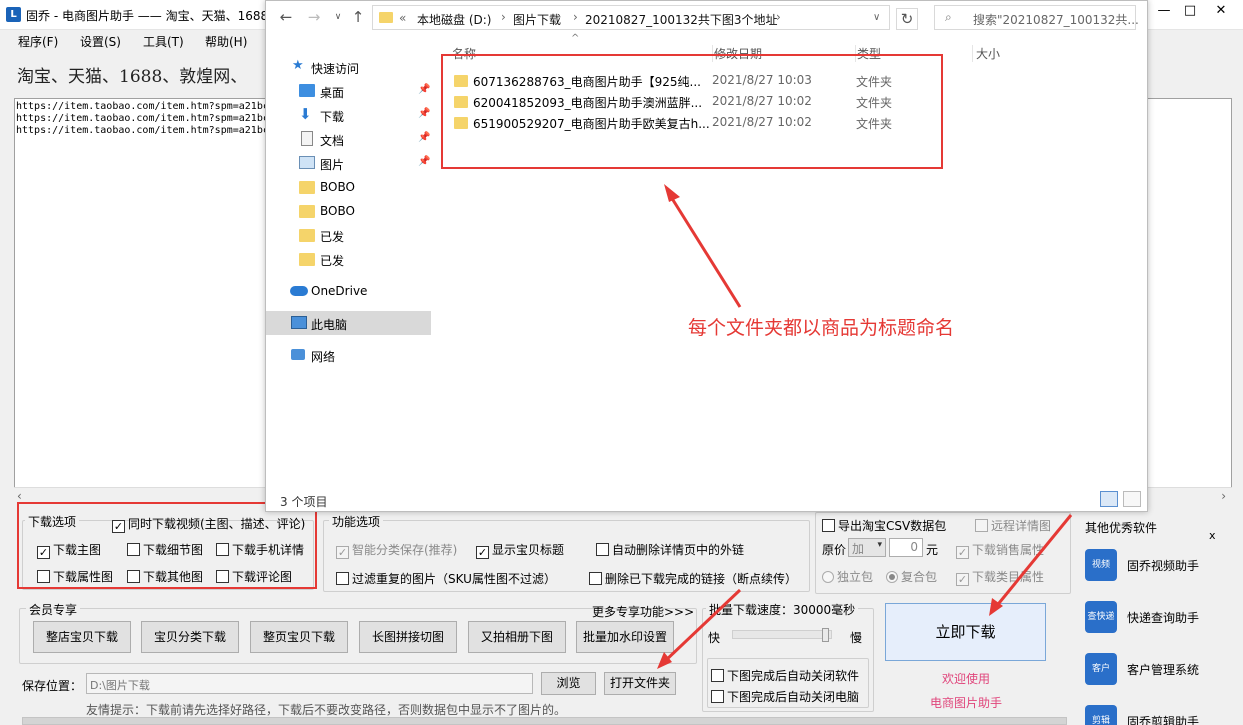 The height and width of the screenshot is (725, 1243). What do you see at coordinates (226, 41) in the screenshot?
I see `menu-help: 帮助(H)` at bounding box center [226, 41].